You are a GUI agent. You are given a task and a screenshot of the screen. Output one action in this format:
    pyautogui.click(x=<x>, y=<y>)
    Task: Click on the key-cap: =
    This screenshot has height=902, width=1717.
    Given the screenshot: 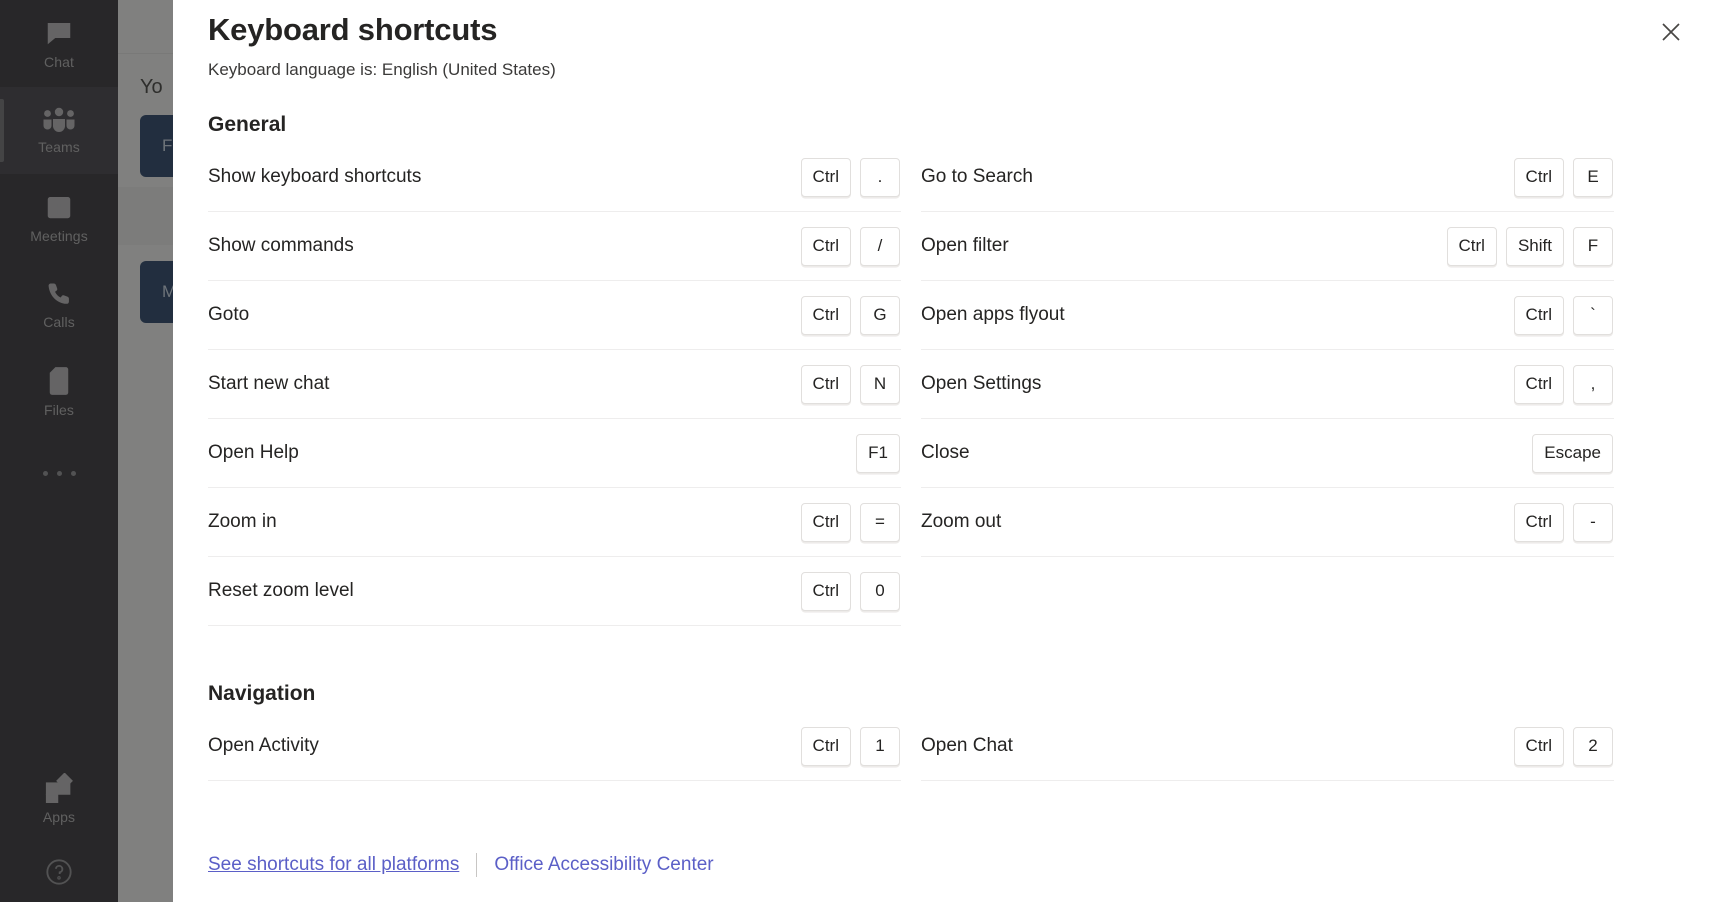 What is the action you would take?
    pyautogui.click(x=880, y=522)
    